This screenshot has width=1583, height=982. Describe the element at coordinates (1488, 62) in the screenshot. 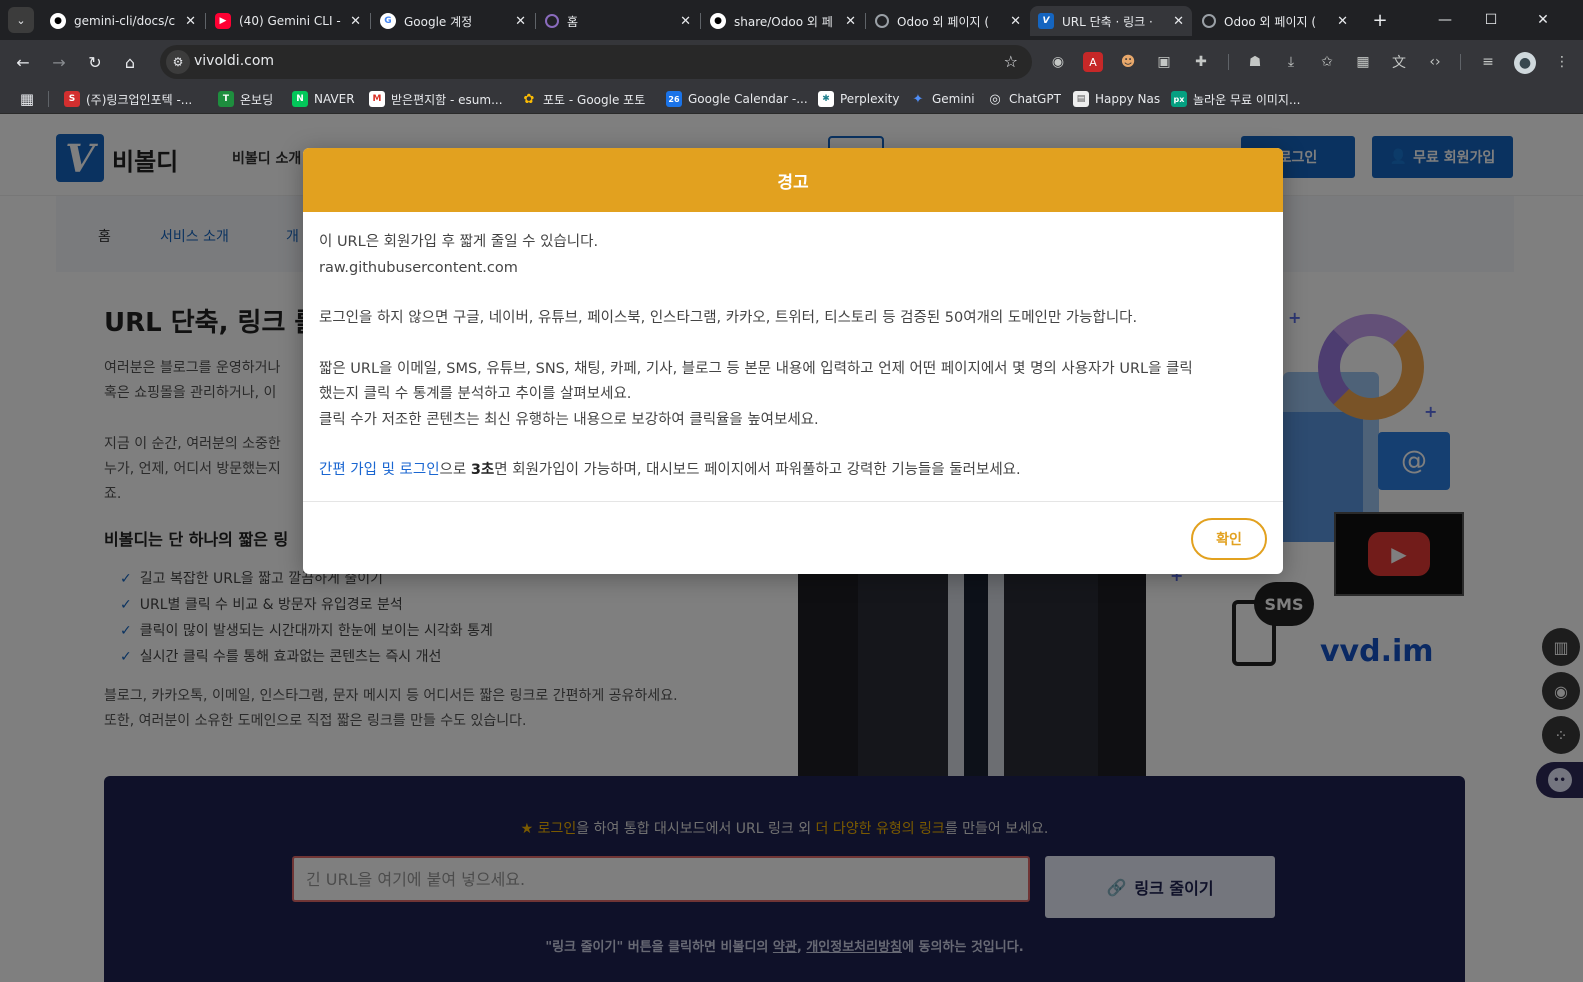

I see `reading-list-icon: ≡` at that location.